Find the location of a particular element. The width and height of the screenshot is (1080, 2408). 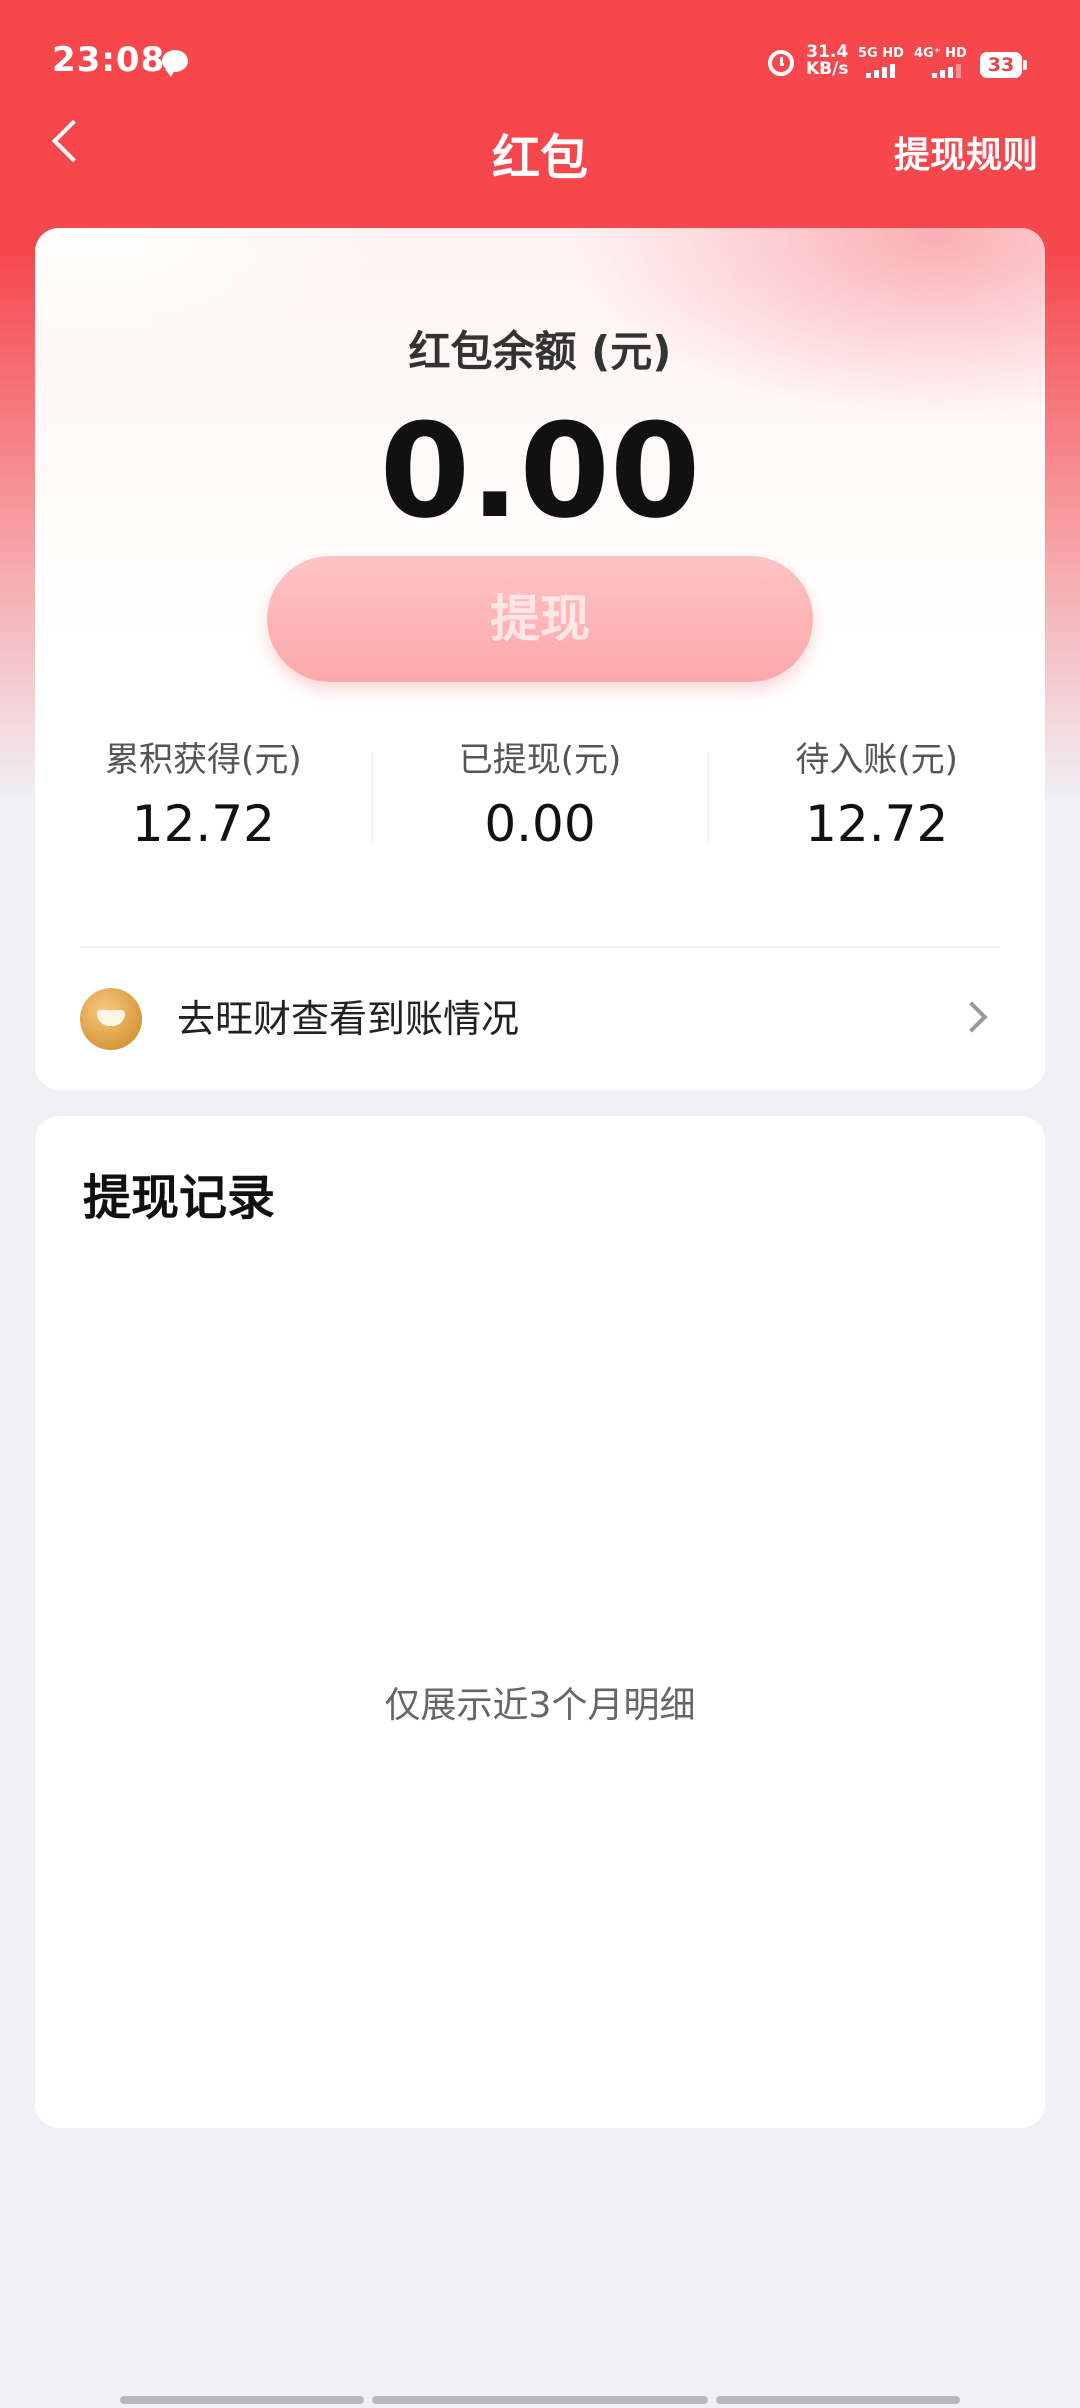

chat-bubble-icon is located at coordinates (175, 63).